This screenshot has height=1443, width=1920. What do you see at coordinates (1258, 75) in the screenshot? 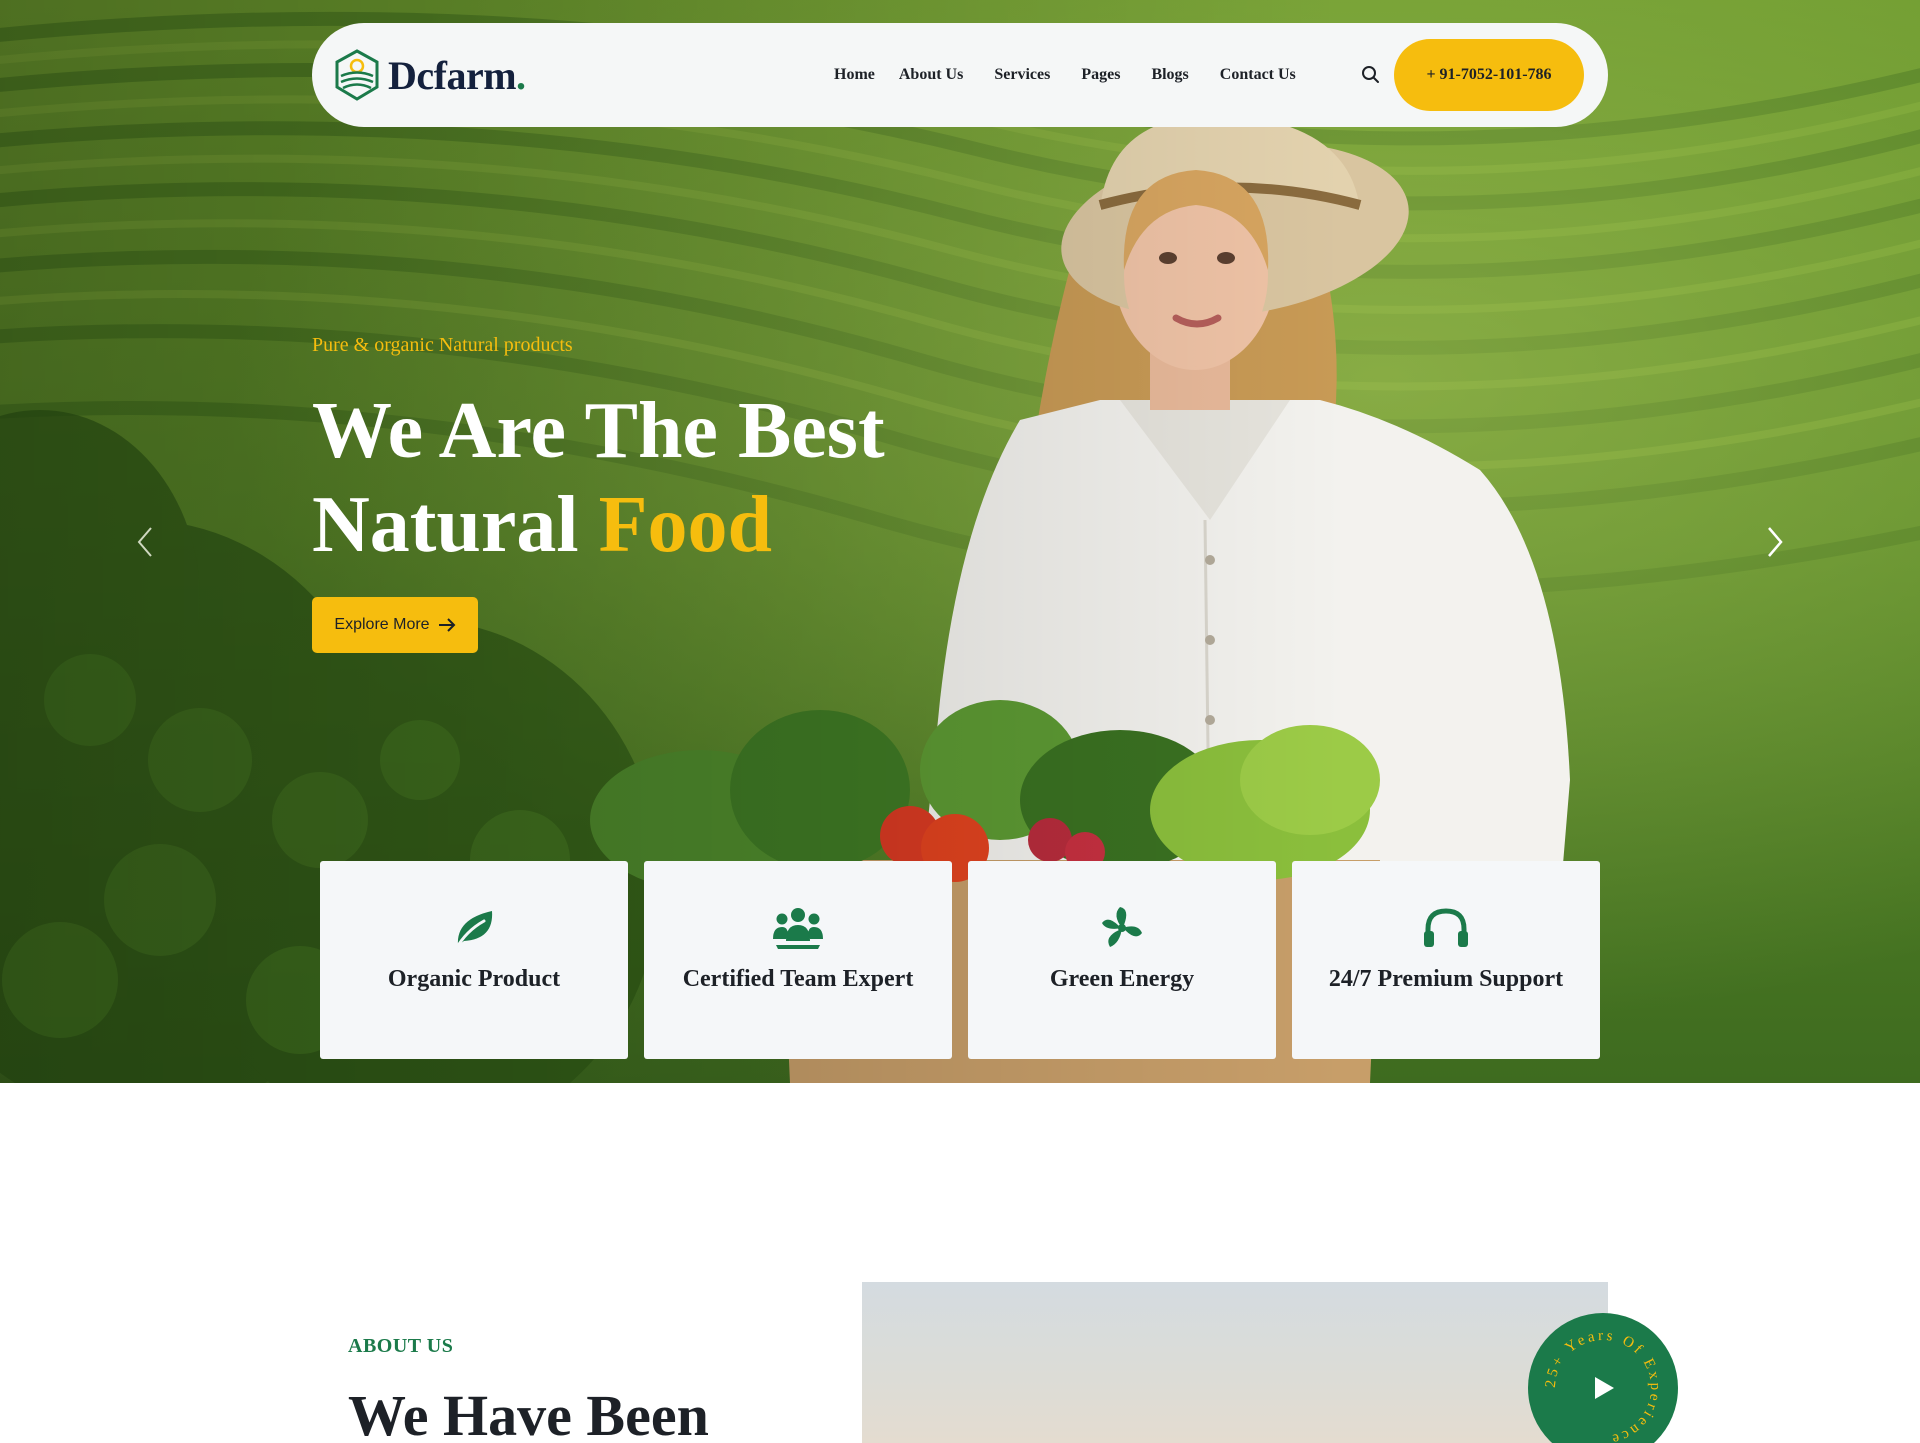
I see `nav-contact-us: Contact Us` at bounding box center [1258, 75].